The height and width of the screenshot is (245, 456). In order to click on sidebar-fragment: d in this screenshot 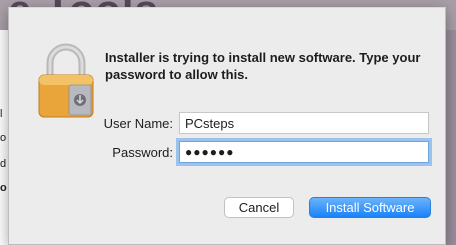, I will do `click(3, 164)`.